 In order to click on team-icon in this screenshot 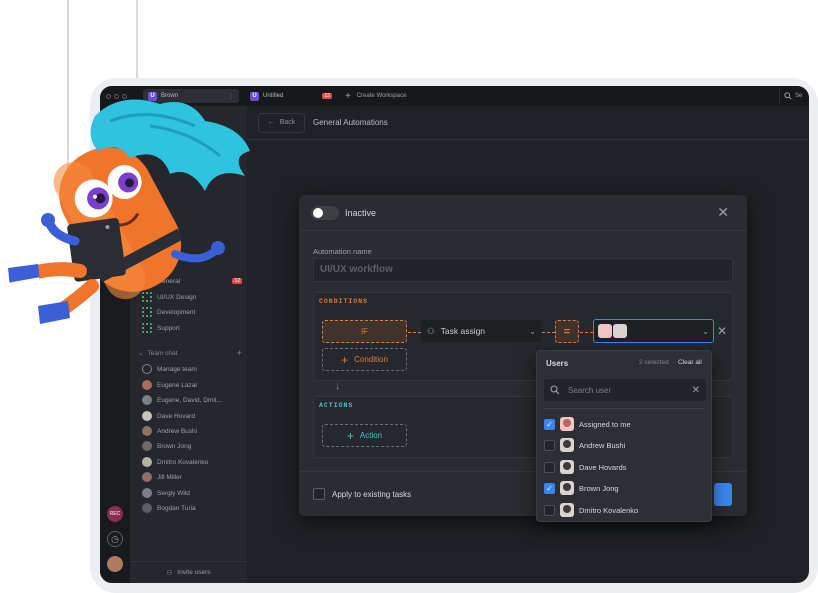, I will do `click(147, 369)`.